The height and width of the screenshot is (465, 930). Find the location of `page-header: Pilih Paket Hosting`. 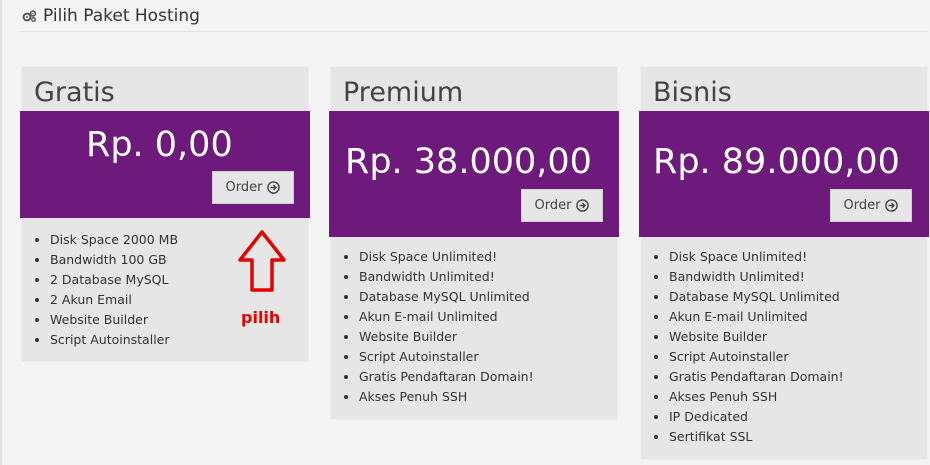

page-header: Pilih Paket Hosting is located at coordinates (111, 16).